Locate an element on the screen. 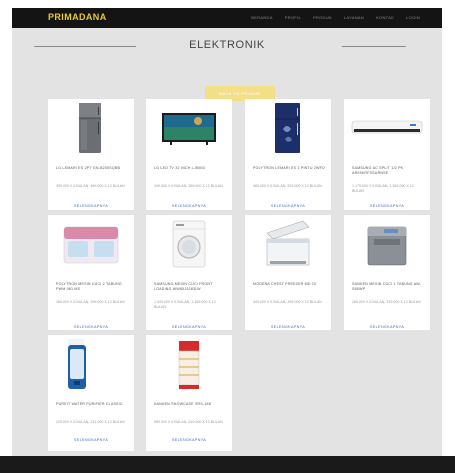 The width and height of the screenshot is (455, 473). nav-item-profil: PROFIL is located at coordinates (293, 17).